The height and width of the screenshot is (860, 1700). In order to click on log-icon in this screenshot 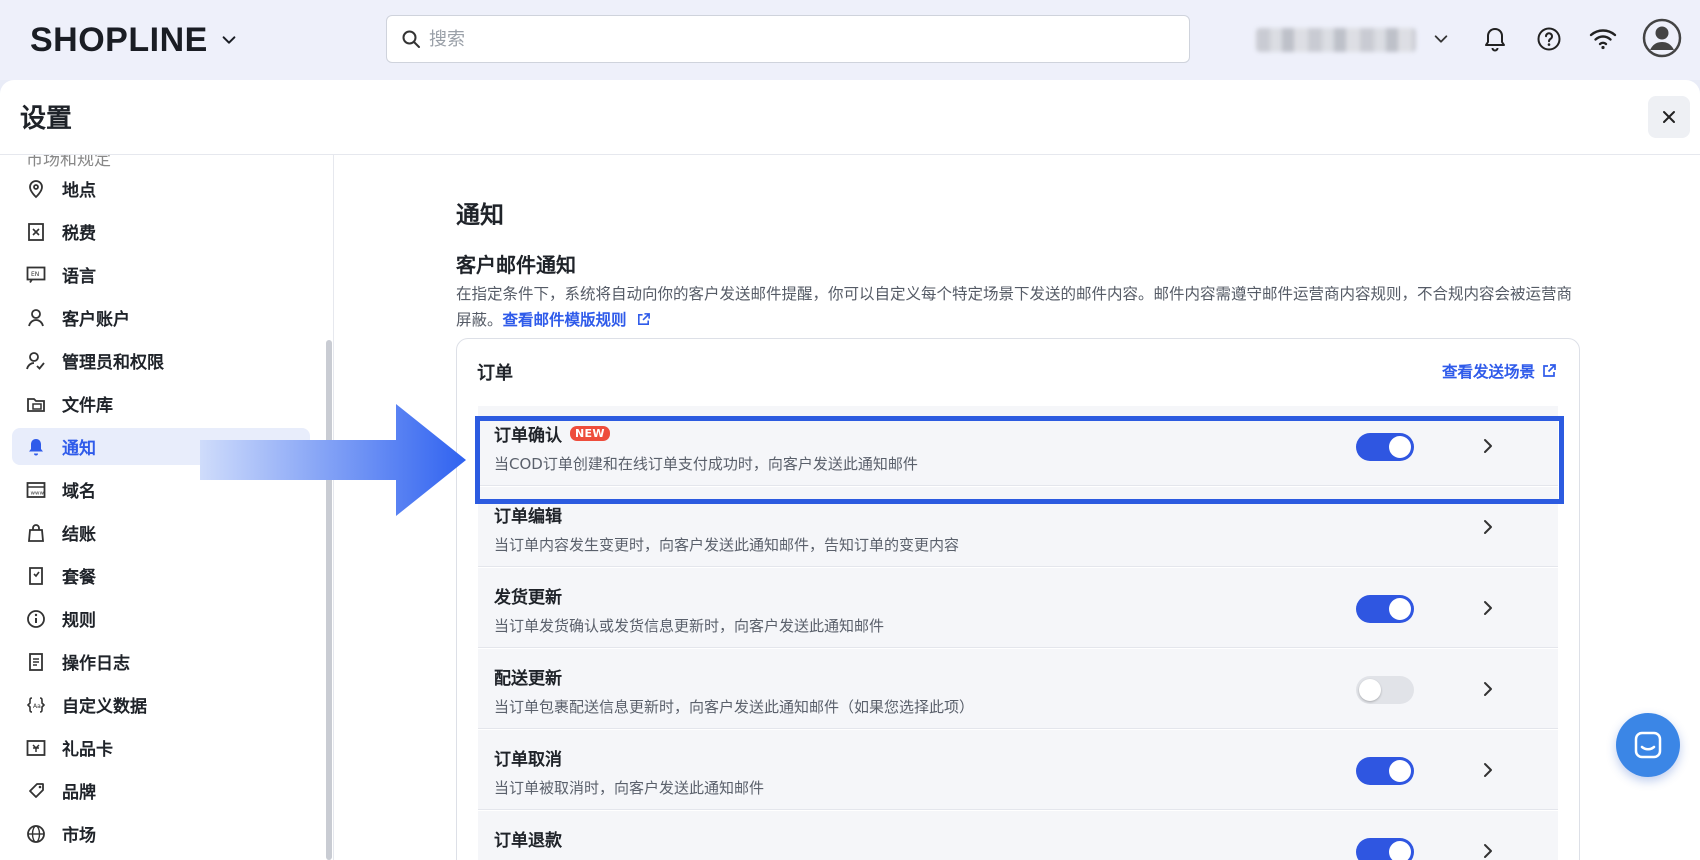, I will do `click(36, 662)`.